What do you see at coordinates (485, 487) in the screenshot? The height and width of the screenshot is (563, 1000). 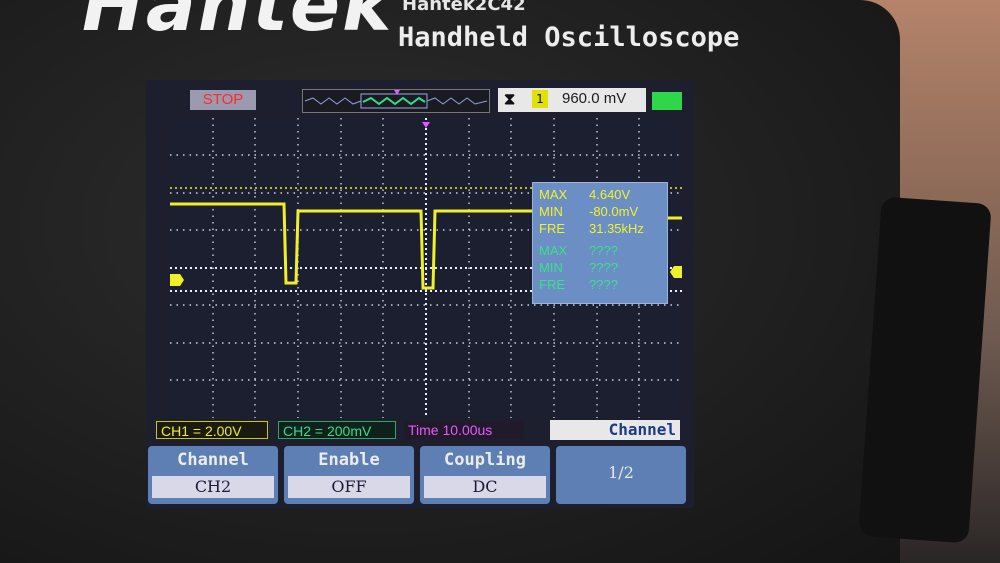 I see `softkey-value: DC` at bounding box center [485, 487].